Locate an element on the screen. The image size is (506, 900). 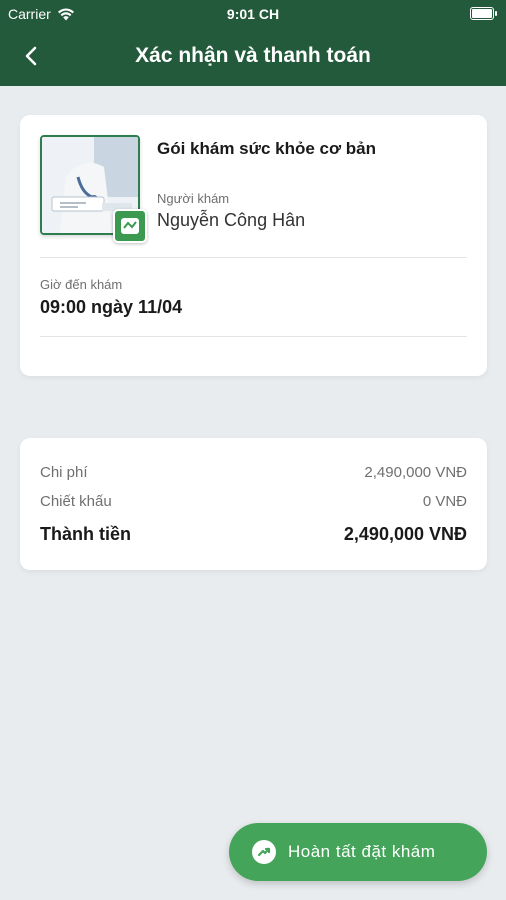
status-time: 9:01 CH is located at coordinates (253, 14).